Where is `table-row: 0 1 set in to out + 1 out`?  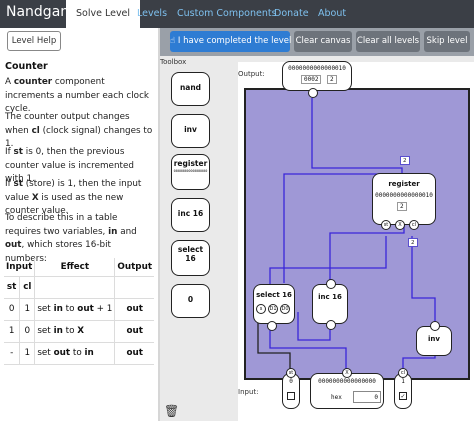 table-row: 0 1 set in to out + 1 out is located at coordinates (79, 309).